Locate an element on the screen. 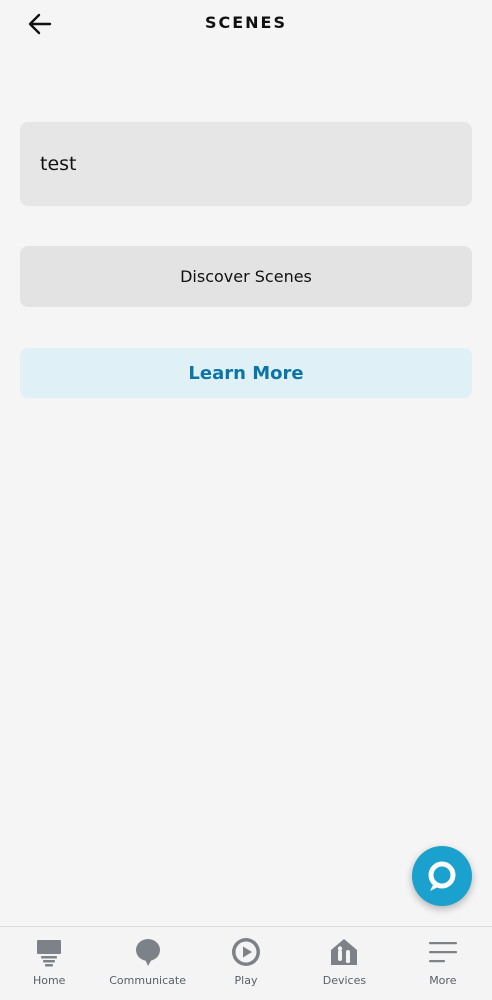  scene-item-test: test is located at coordinates (246, 164).